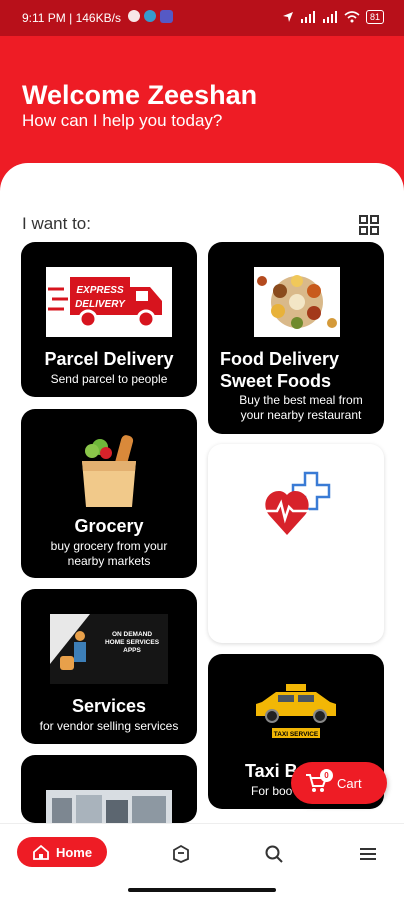 The height and width of the screenshot is (901, 404). I want to click on chat-app-icon, so click(166, 16).